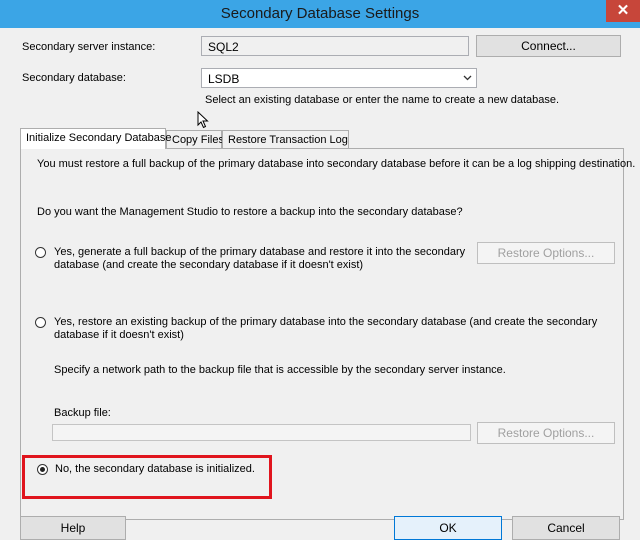 The image size is (640, 540). I want to click on window-title: Secondary Database Settings, so click(320, 13).